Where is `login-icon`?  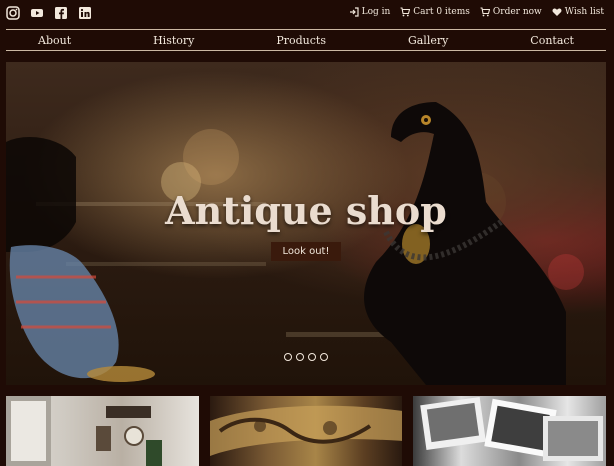
login-icon is located at coordinates (354, 12).